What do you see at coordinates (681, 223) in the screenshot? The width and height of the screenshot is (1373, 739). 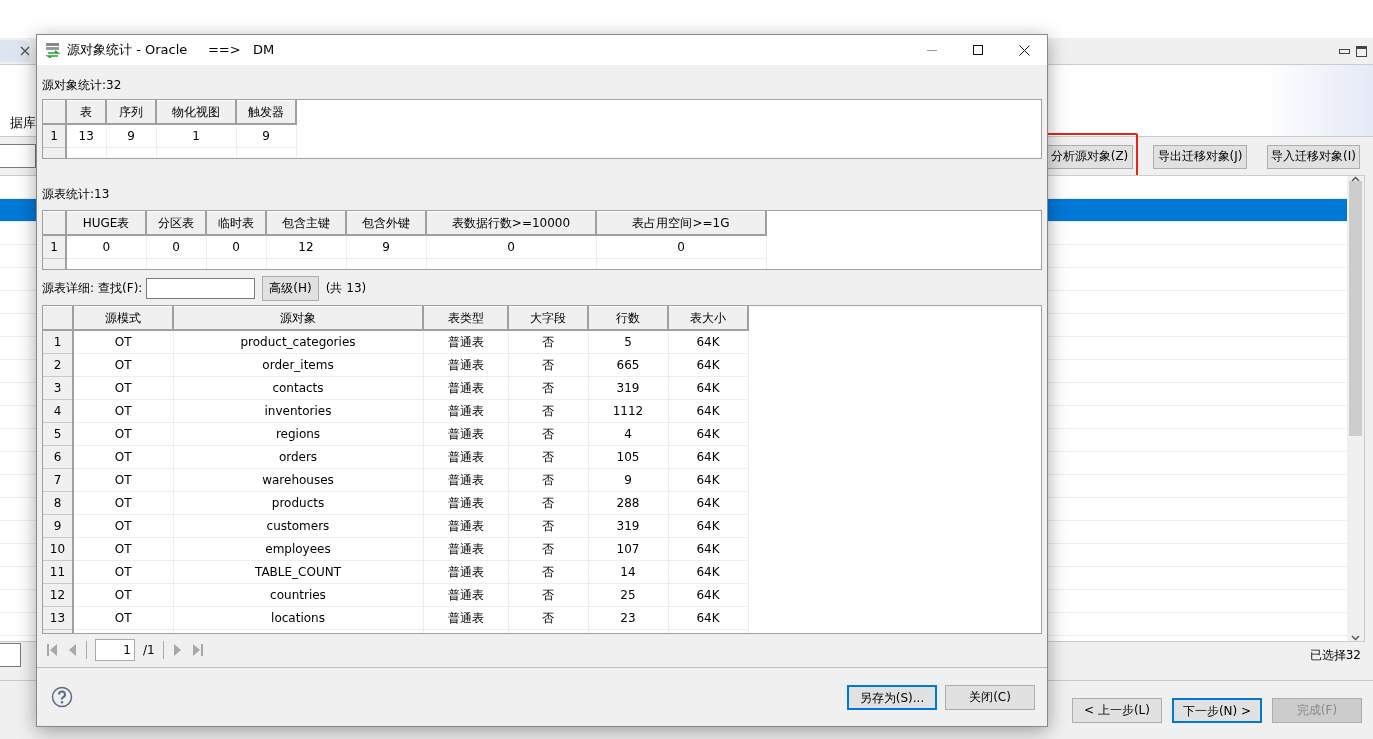 I see `column-header: 表占用空间>=1G` at bounding box center [681, 223].